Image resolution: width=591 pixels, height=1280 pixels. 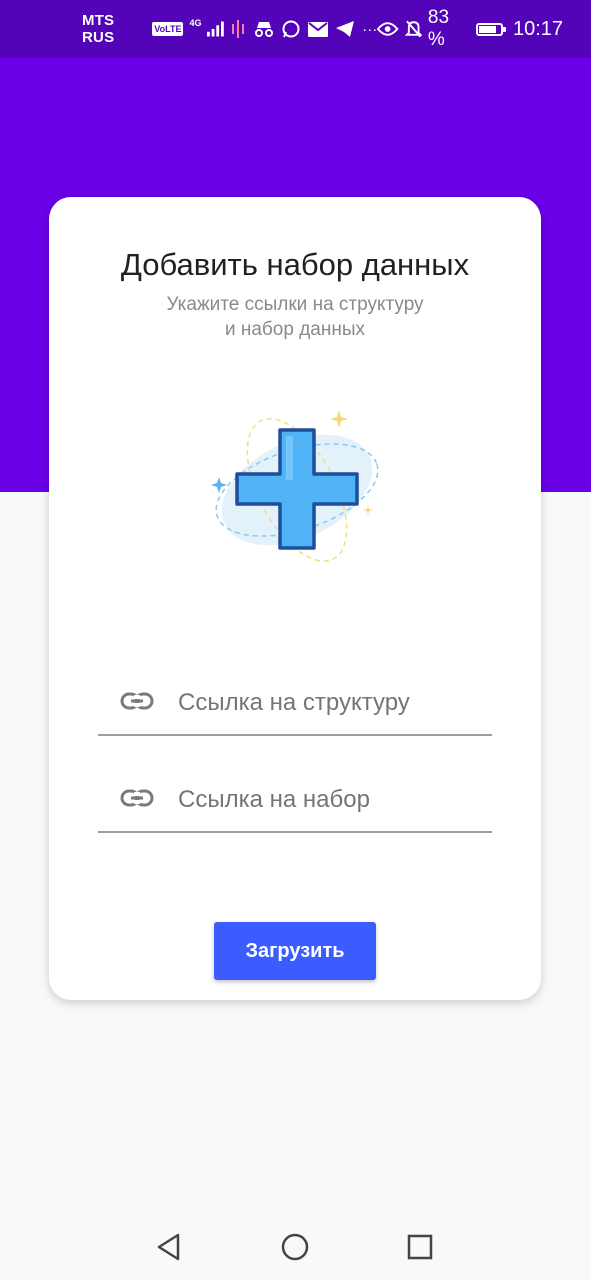 I want to click on signal-icon, so click(x=216, y=29).